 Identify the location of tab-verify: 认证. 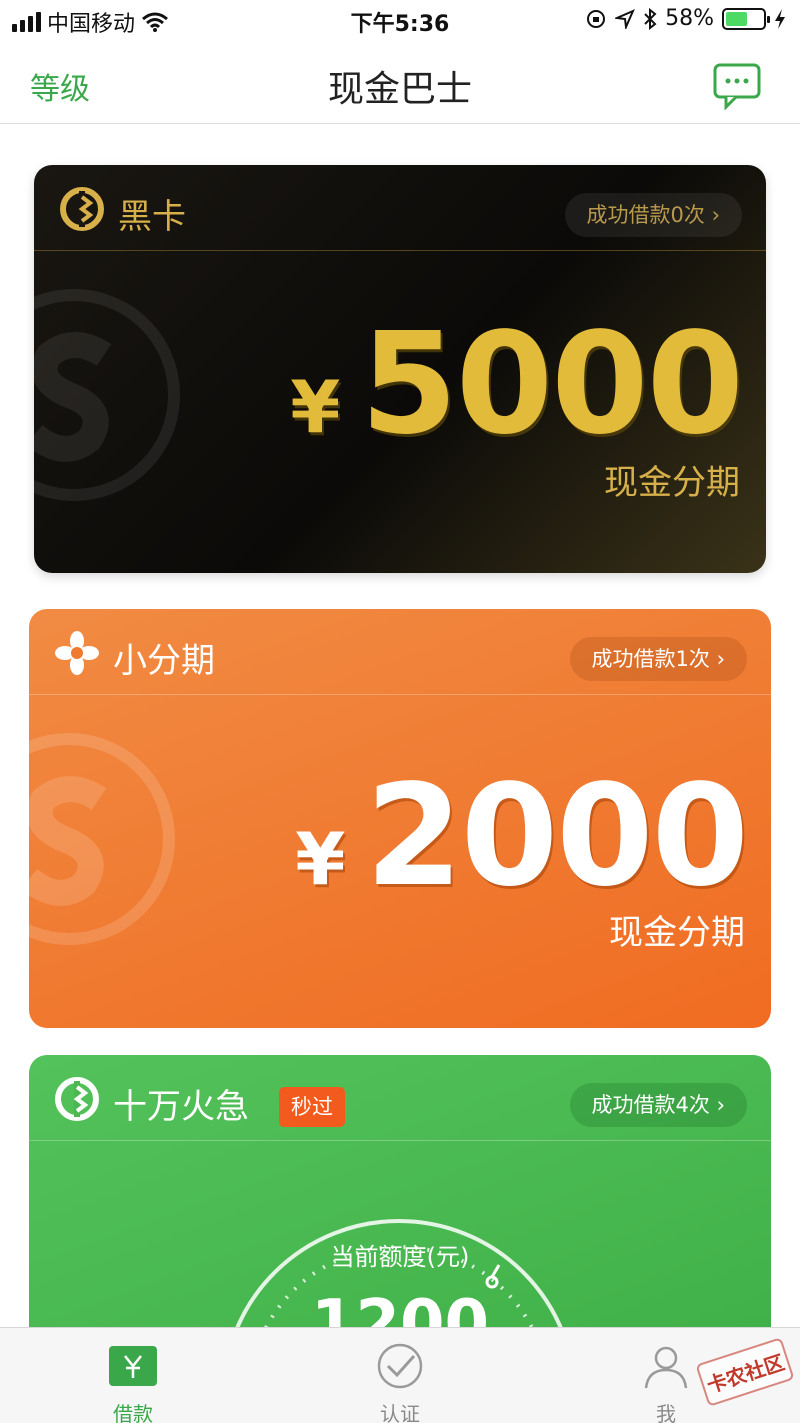
(400, 1375).